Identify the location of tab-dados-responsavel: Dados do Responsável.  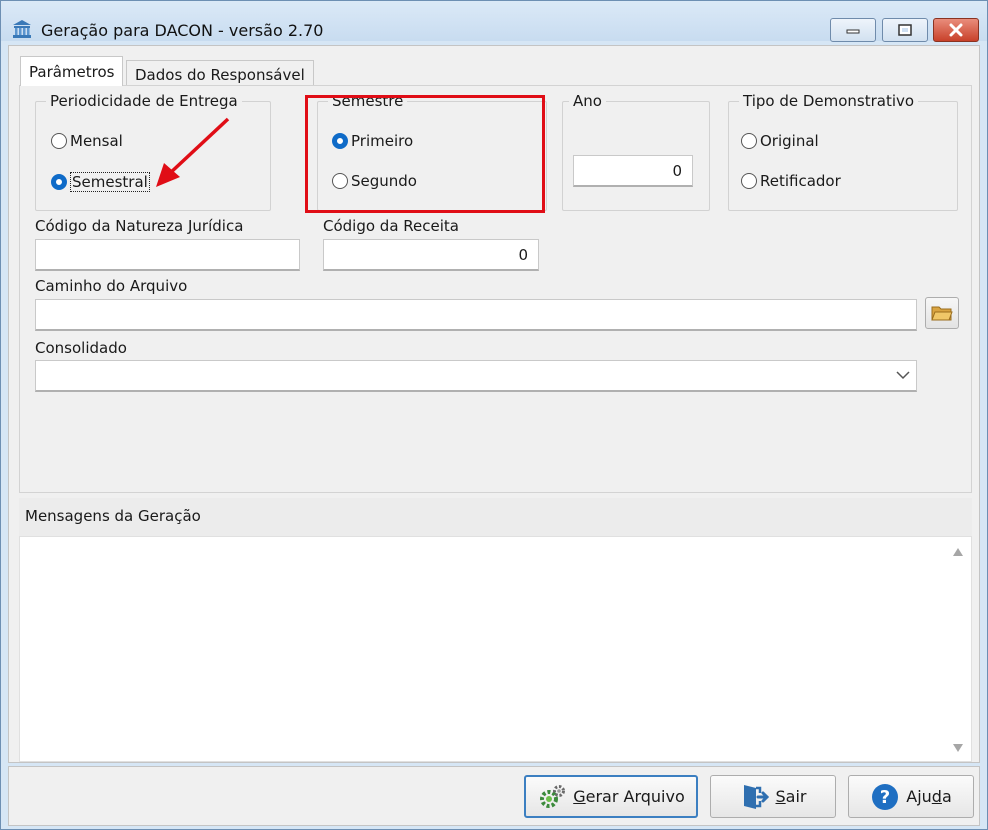
(220, 74).